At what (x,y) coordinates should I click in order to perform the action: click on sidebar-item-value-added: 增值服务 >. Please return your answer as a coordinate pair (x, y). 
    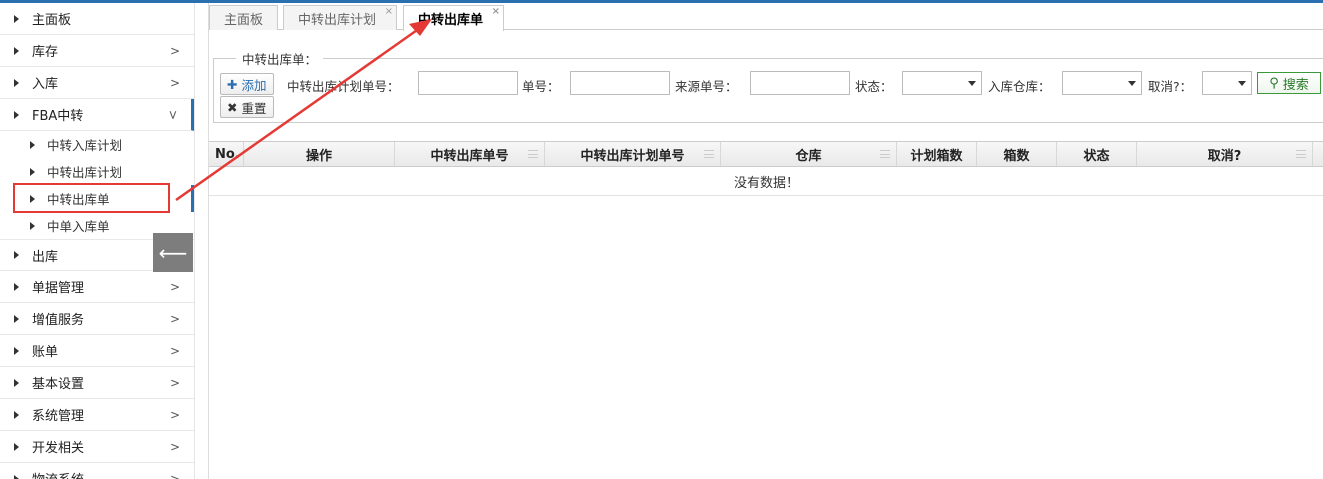
    Looking at the image, I should click on (97, 319).